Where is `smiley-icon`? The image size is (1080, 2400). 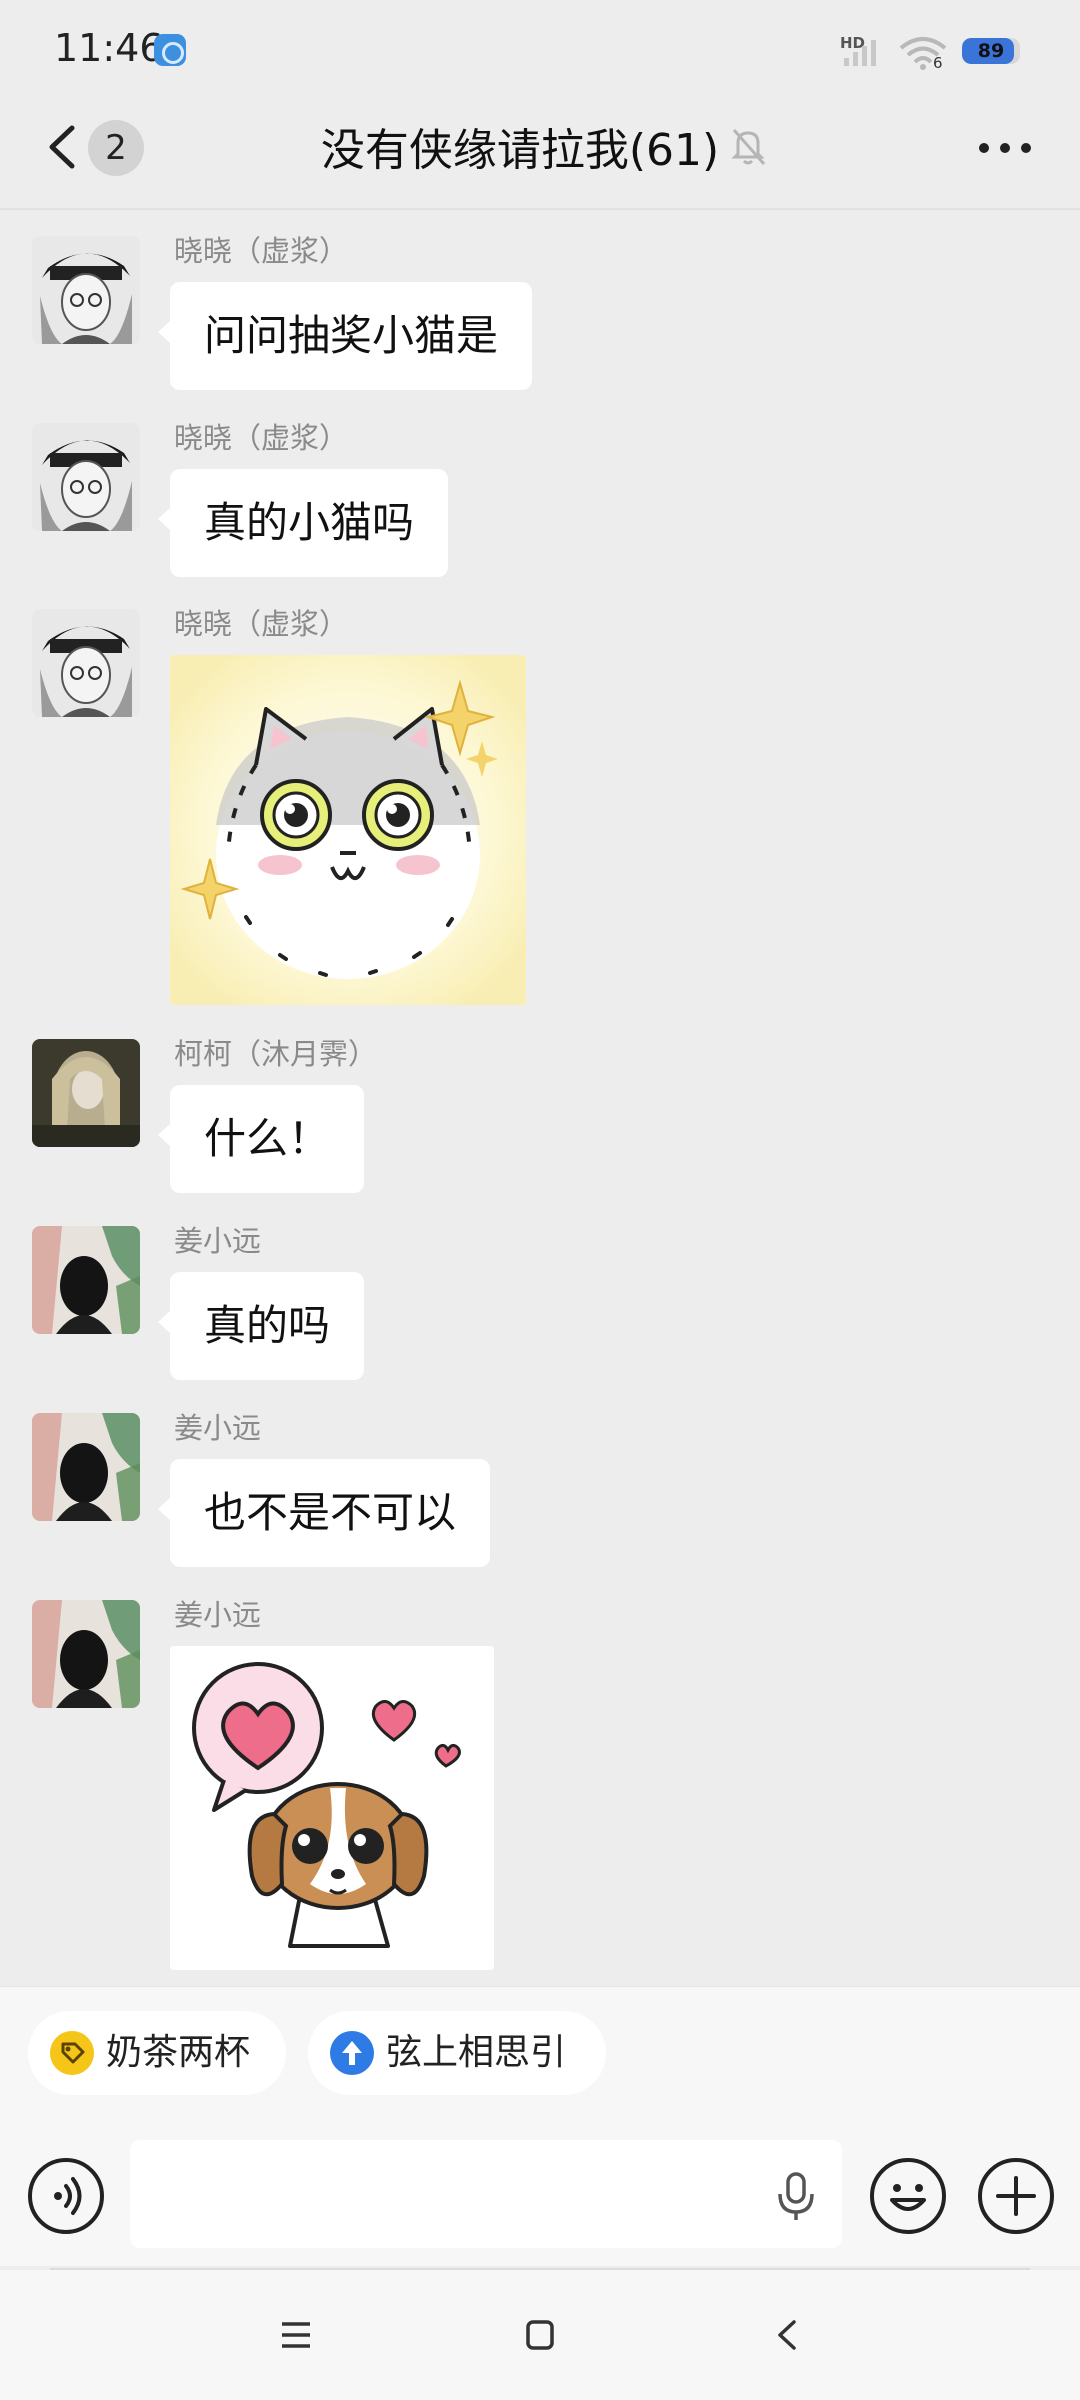
smiley-icon is located at coordinates (908, 2197).